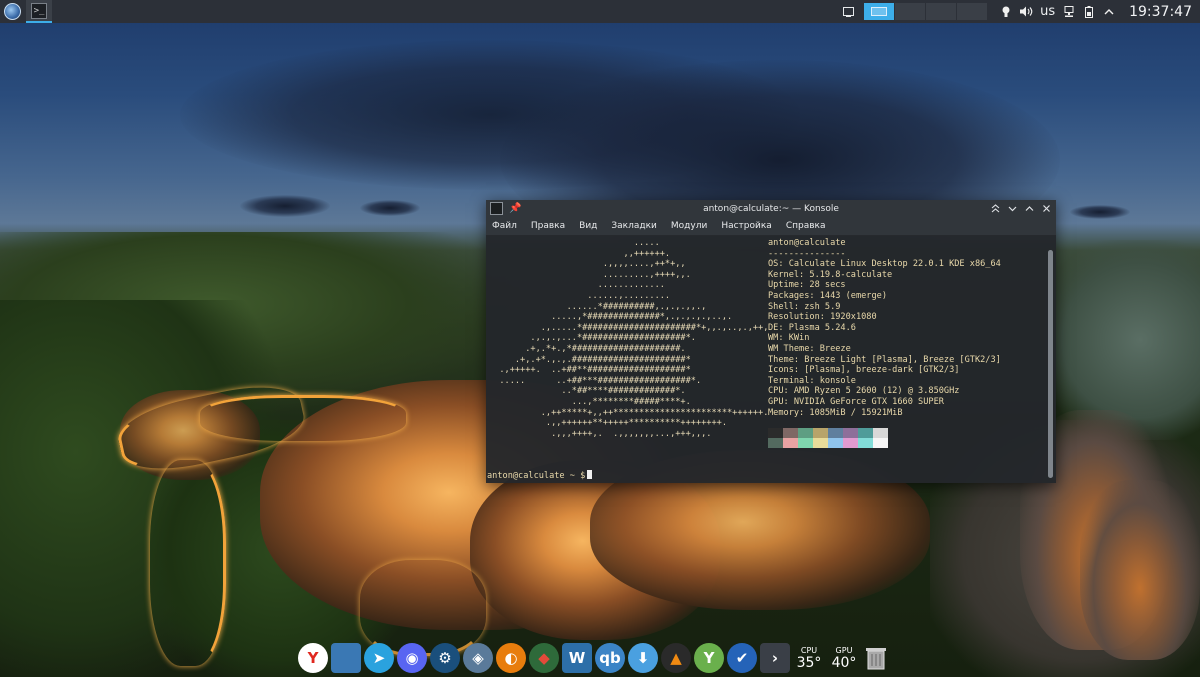  Describe the element at coordinates (515, 208) in the screenshot. I see `pin-icon: 📌` at that location.